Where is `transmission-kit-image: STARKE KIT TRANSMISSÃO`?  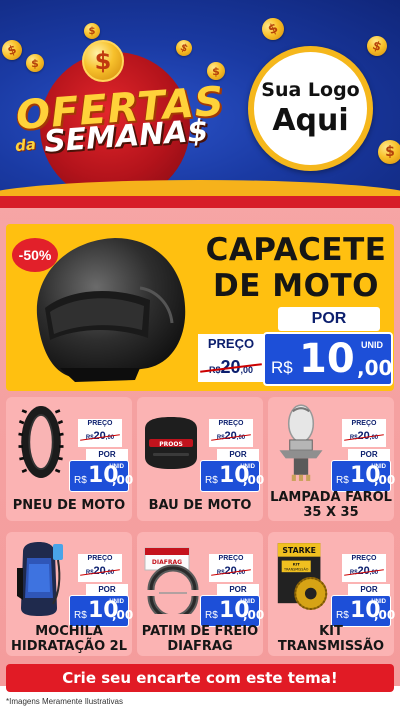 transmission-kit-image: STARKE KIT TRANSMISSÃO is located at coordinates (302, 576).